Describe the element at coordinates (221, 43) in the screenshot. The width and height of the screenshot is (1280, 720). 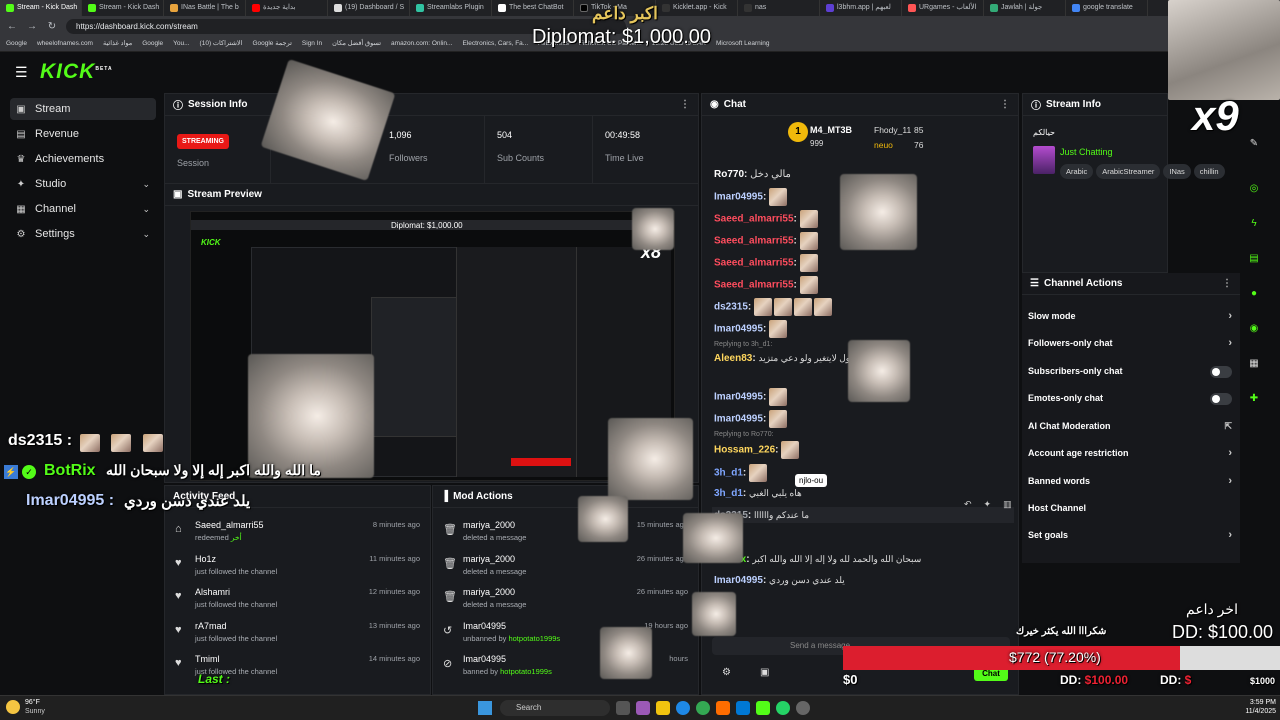
I see `bookmark: الاشتراكات (10)` at that location.